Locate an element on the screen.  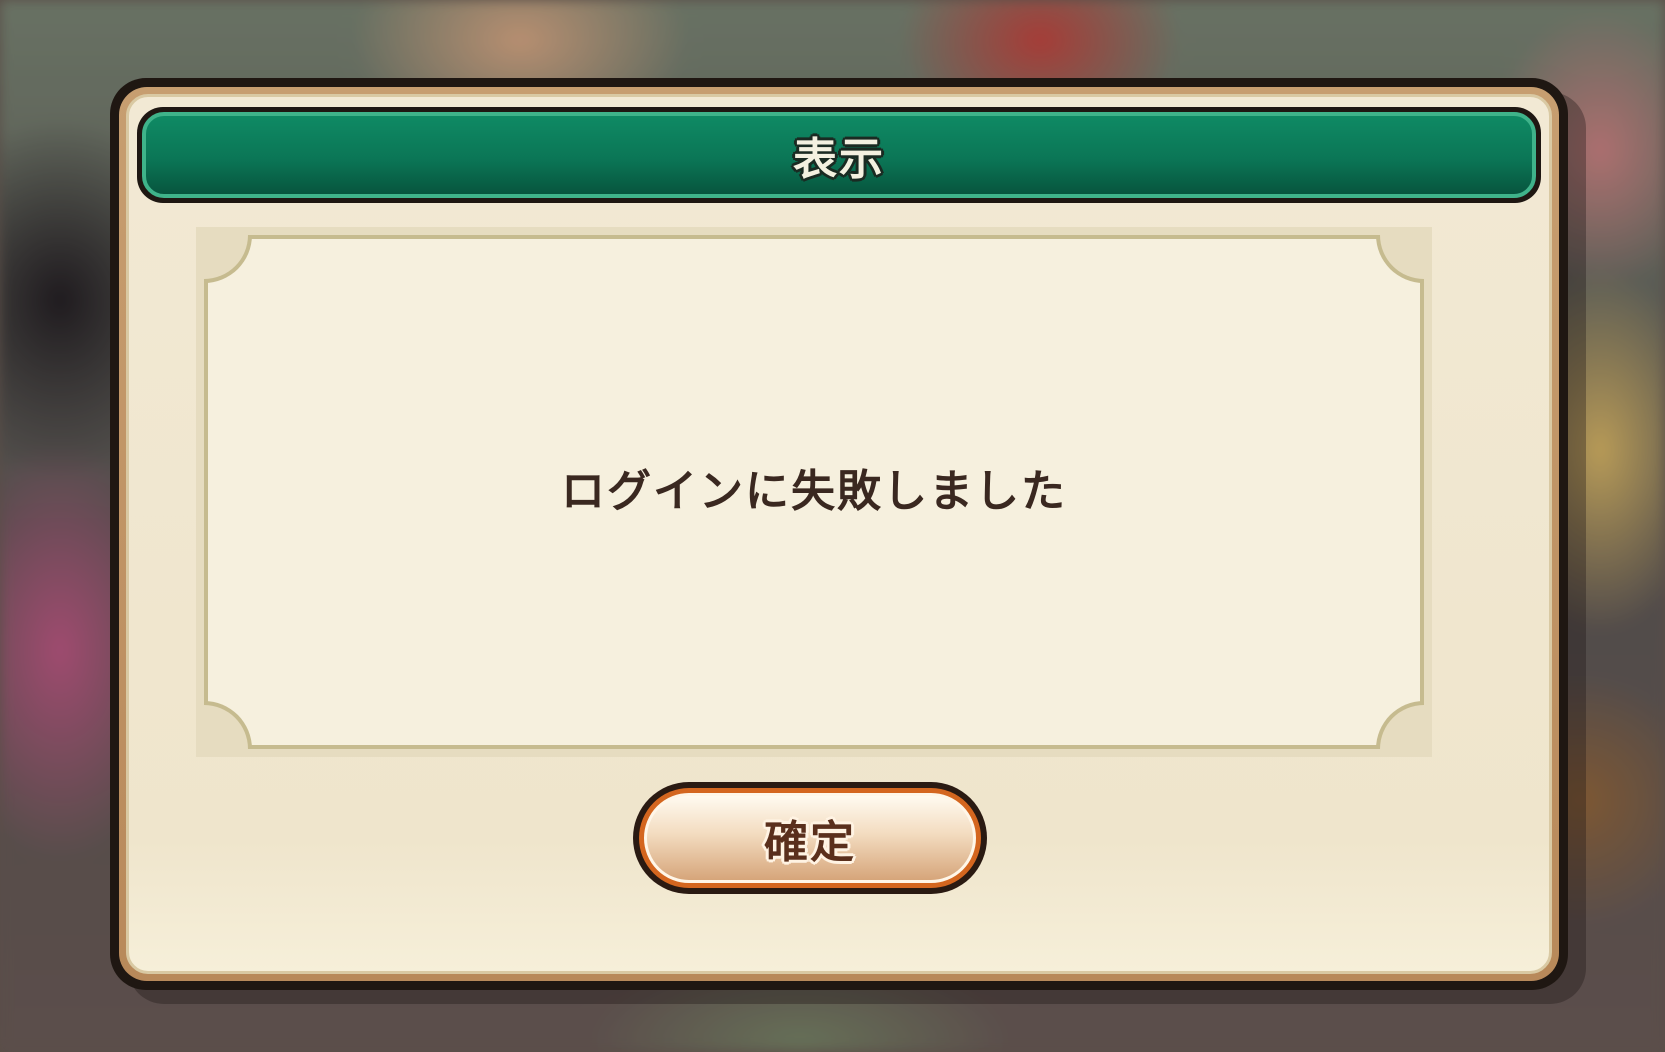
confirm-button: 確定 is located at coordinates (810, 838).